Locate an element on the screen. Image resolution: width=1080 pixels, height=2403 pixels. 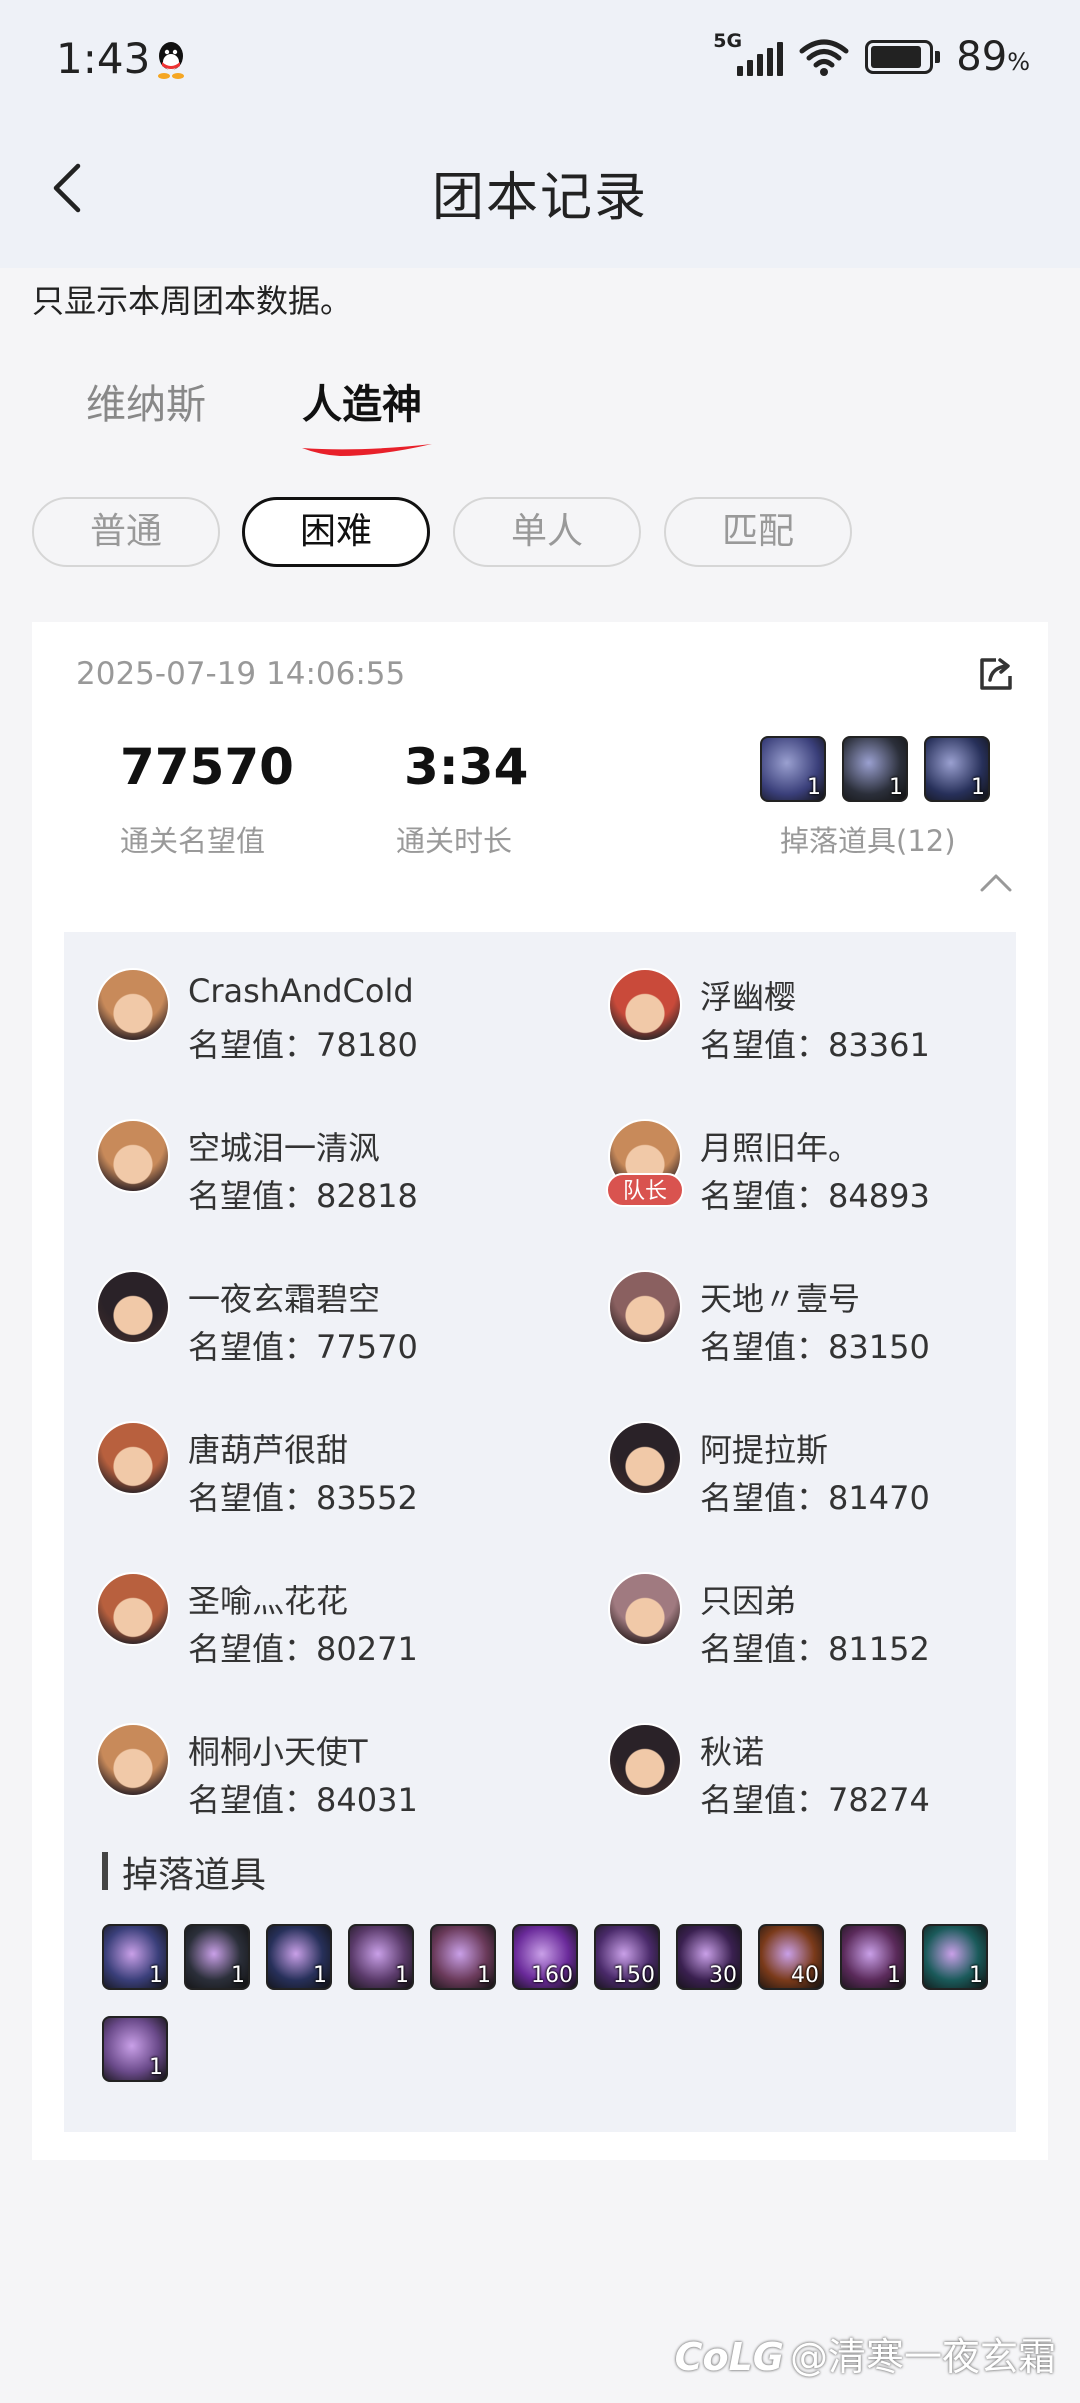
member-item: 天地〃壹号名望值：83150 is located at coordinates (828, 1325).